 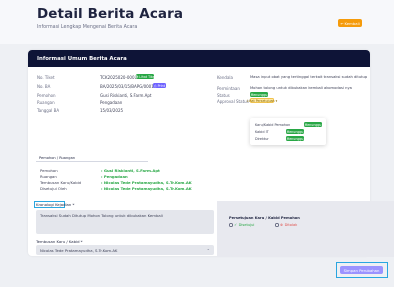 What do you see at coordinates (273, 125) in the screenshot?
I see `approval-popup-label: Karu/Kabid Pemohon` at bounding box center [273, 125].